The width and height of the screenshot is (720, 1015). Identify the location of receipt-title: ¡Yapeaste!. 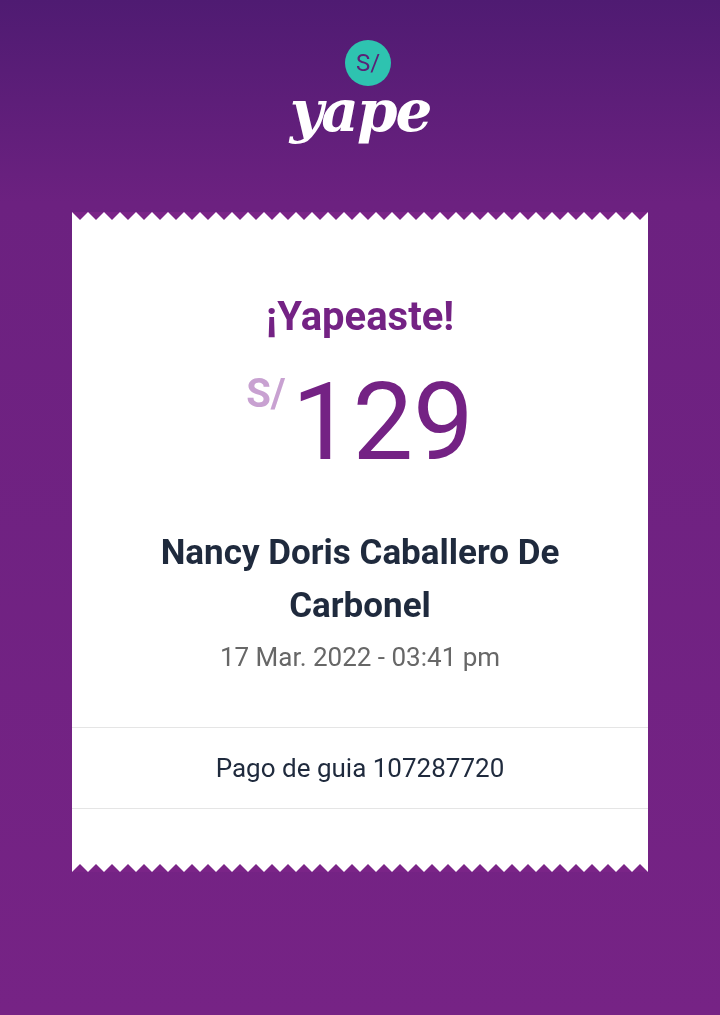
(360, 317).